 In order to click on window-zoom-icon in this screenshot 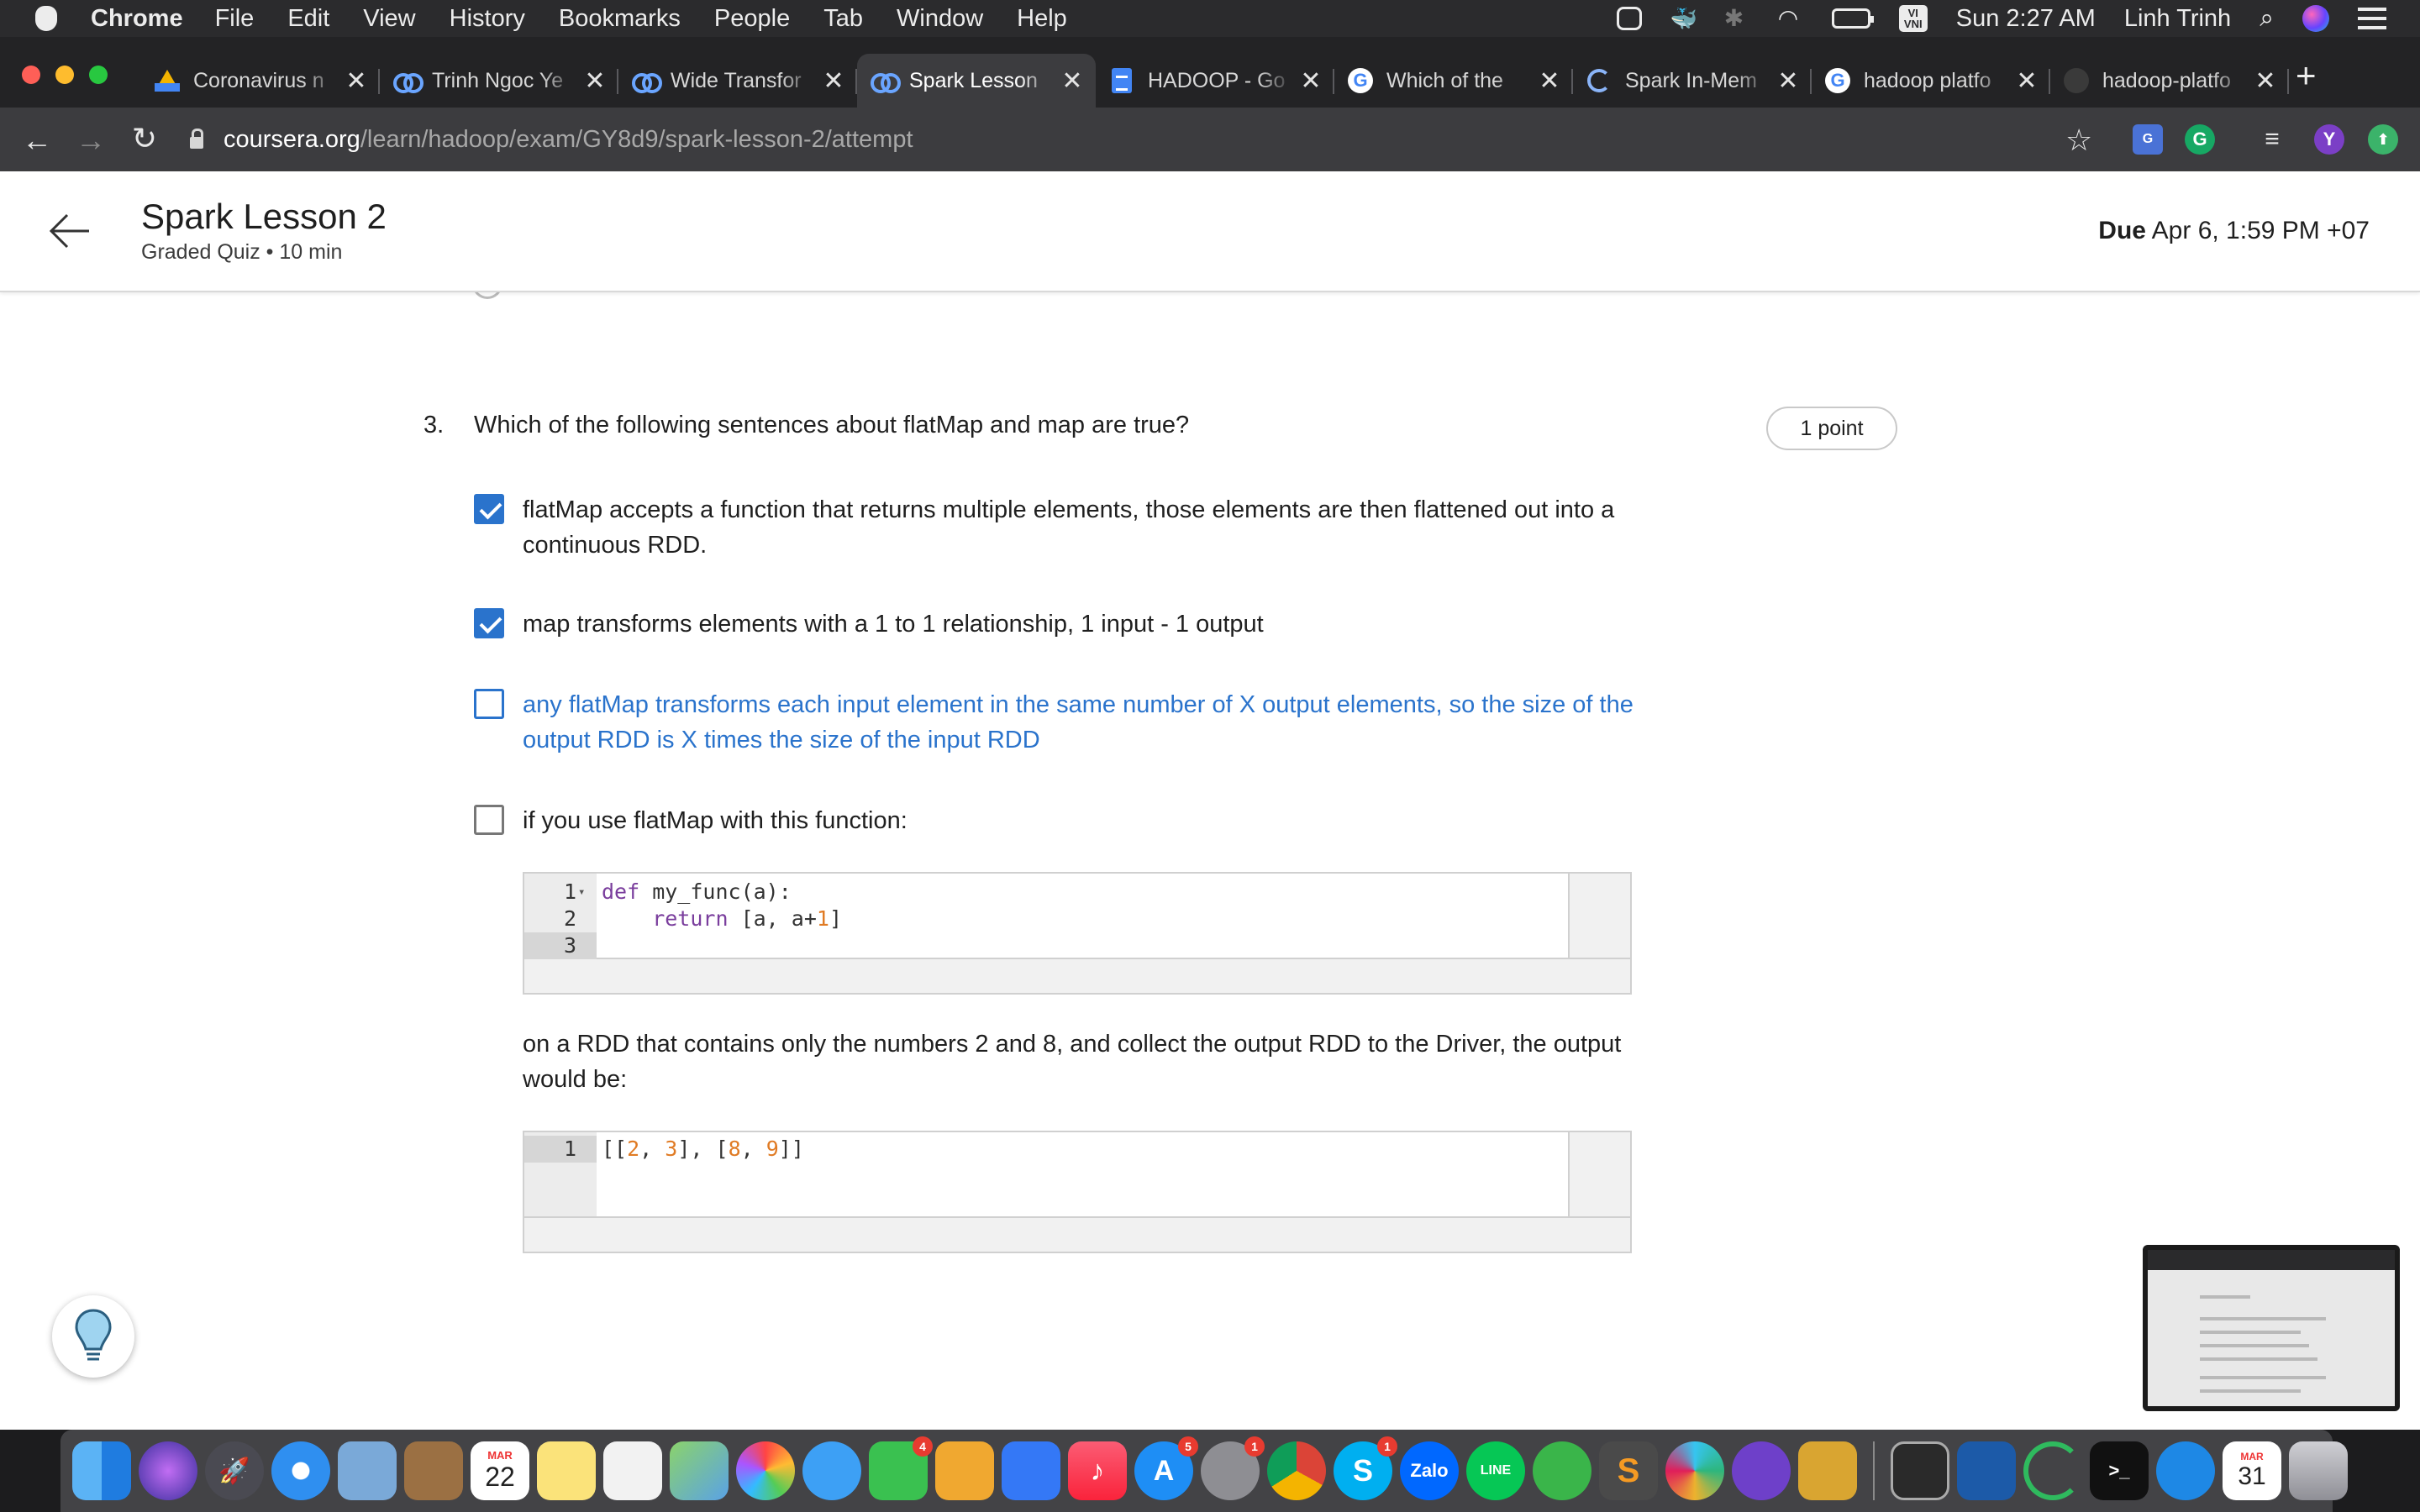, I will do `click(98, 75)`.